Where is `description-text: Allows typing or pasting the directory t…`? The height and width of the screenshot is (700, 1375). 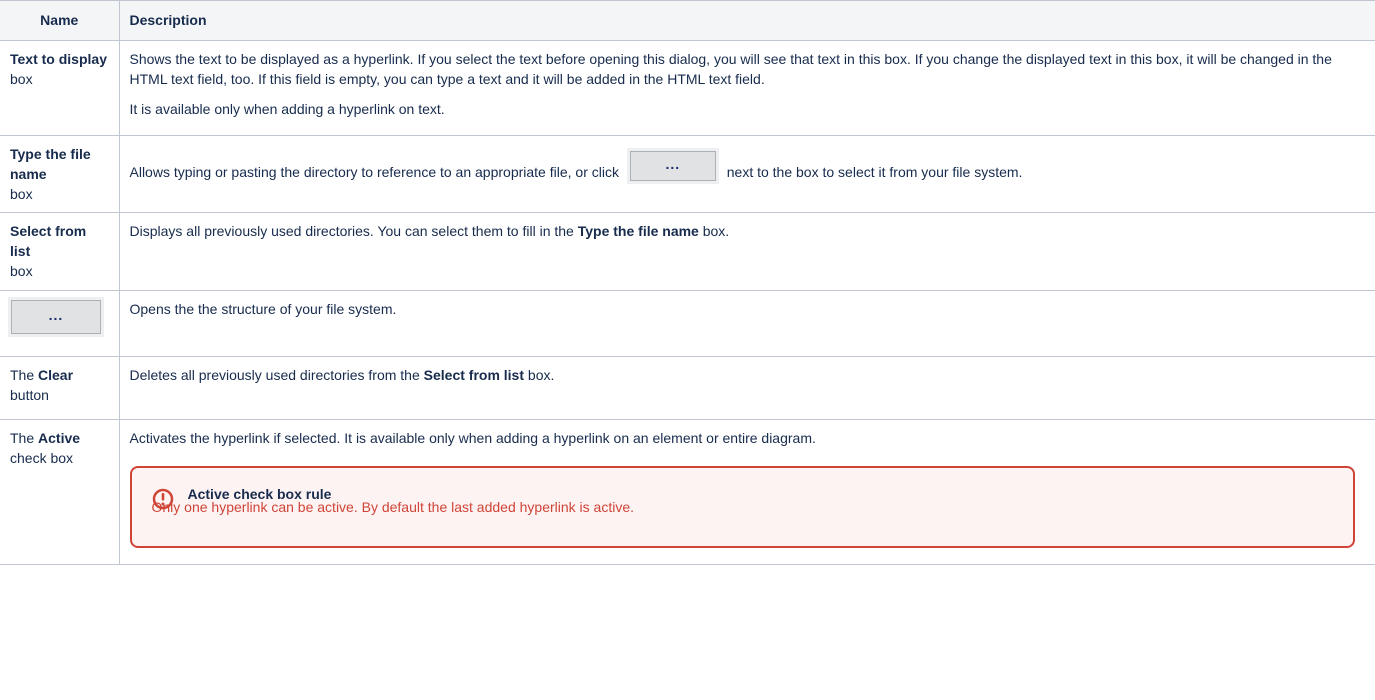
description-text: Allows typing or pasting the directory t… is located at coordinates (374, 172).